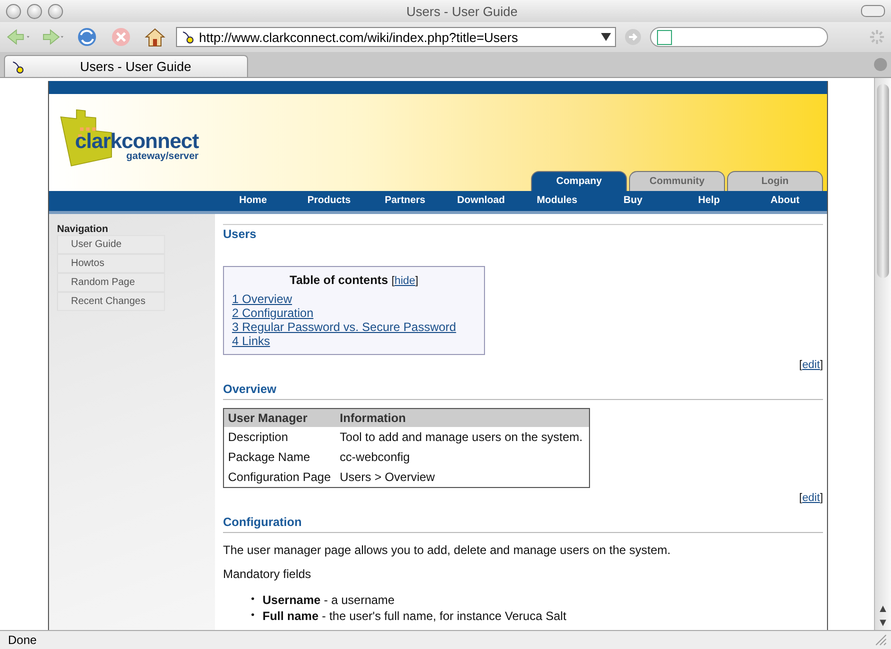  Describe the element at coordinates (155, 37) in the screenshot. I see `home-icon` at that location.